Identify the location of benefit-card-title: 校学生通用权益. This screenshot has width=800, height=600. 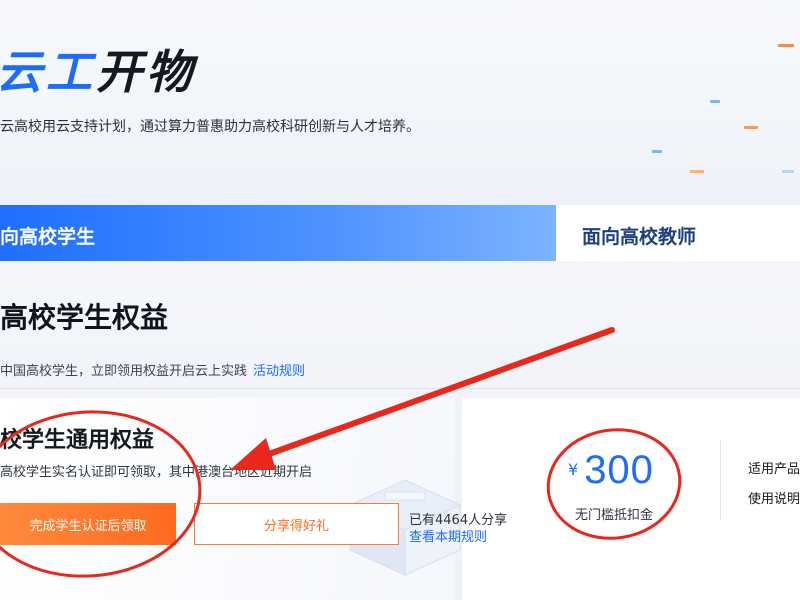
(77, 440).